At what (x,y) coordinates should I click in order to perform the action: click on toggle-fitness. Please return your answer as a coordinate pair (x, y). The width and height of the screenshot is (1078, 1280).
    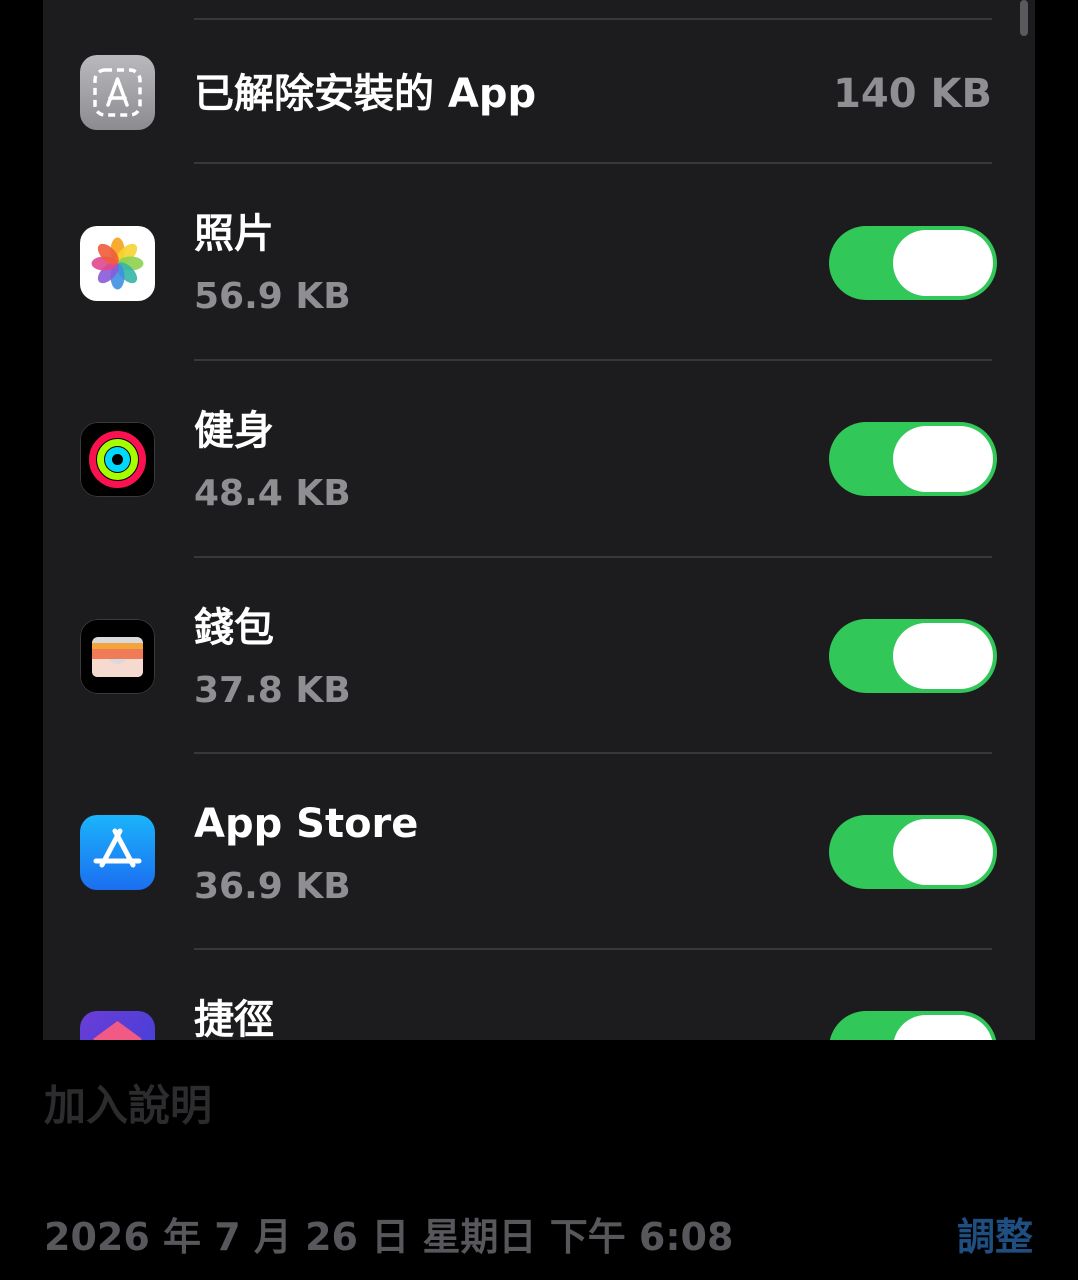
    Looking at the image, I should click on (913, 459).